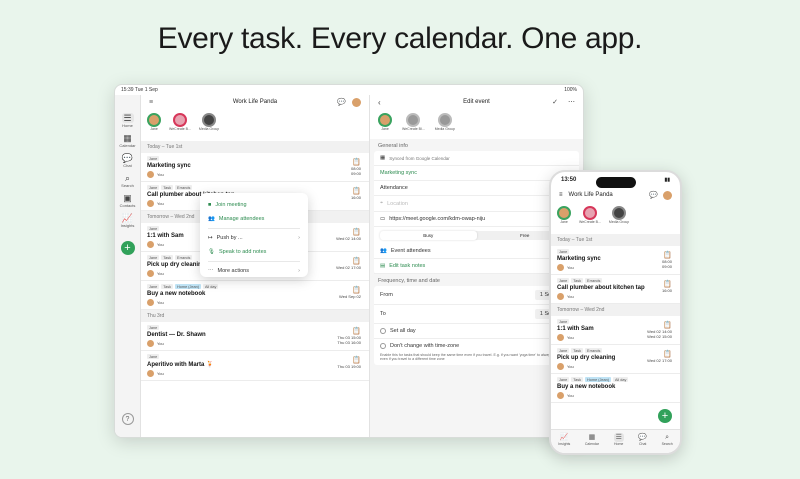 Image resolution: width=800 pixels, height=479 pixels. What do you see at coordinates (349, 342) in the screenshot?
I see `task-time-end: Thu 03 16:00` at bounding box center [349, 342].